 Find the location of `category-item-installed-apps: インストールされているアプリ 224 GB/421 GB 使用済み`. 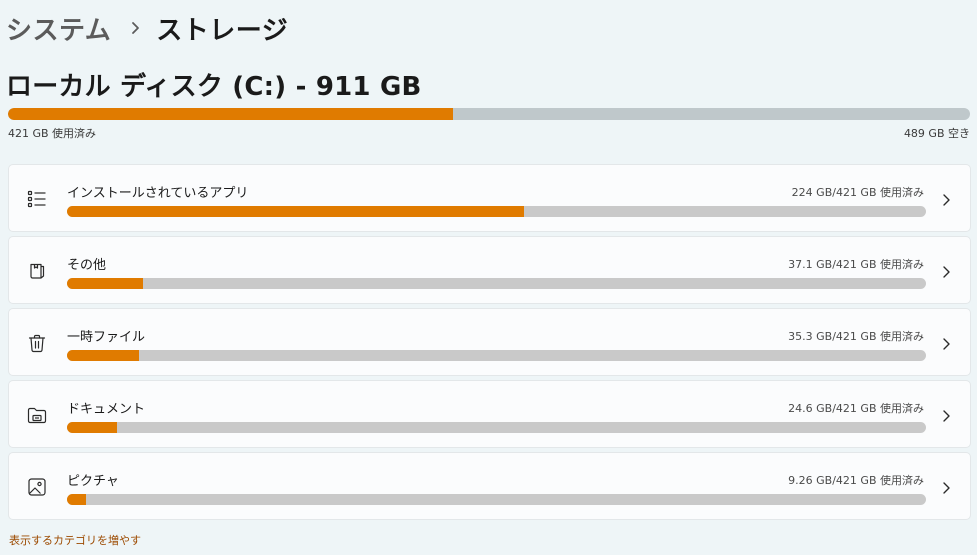

category-item-installed-apps: インストールされているアプリ 224 GB/421 GB 使用済み is located at coordinates (489, 198).